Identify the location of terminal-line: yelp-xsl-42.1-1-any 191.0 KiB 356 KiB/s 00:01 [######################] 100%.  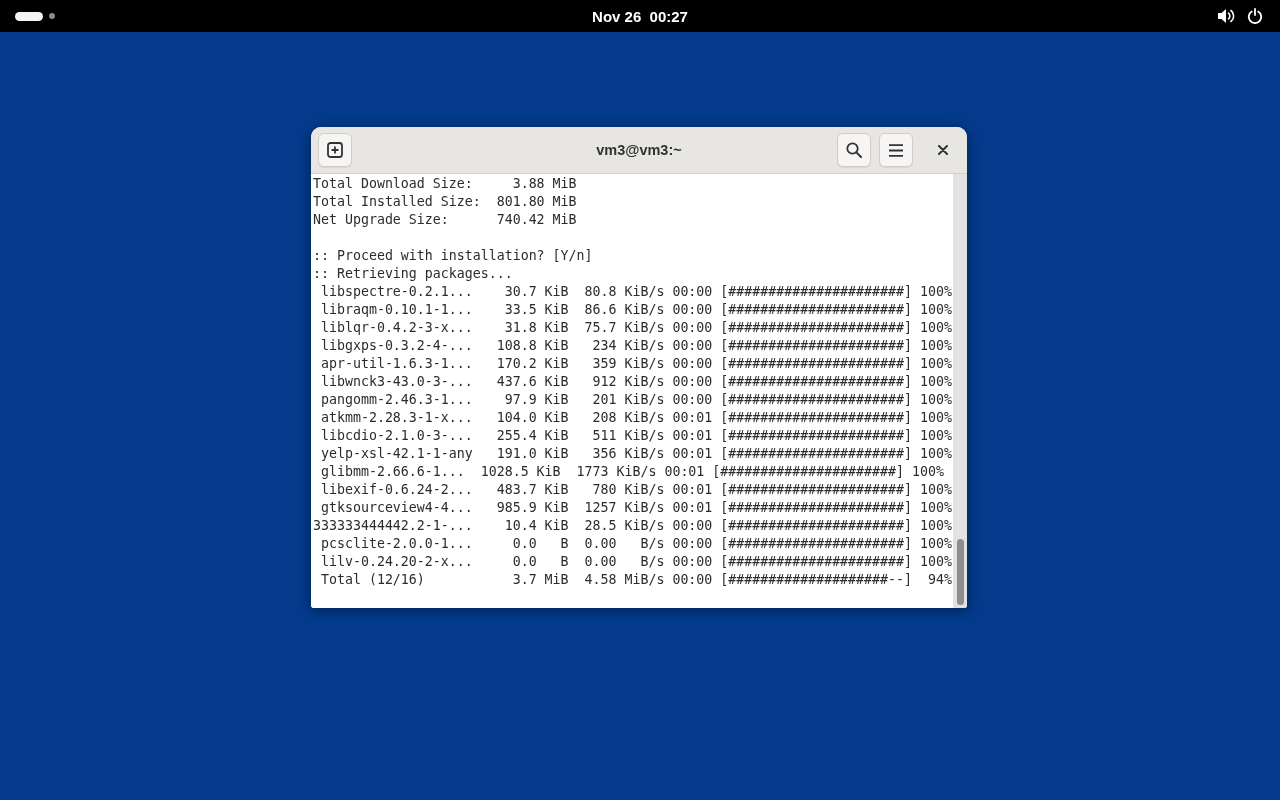
(636, 454).